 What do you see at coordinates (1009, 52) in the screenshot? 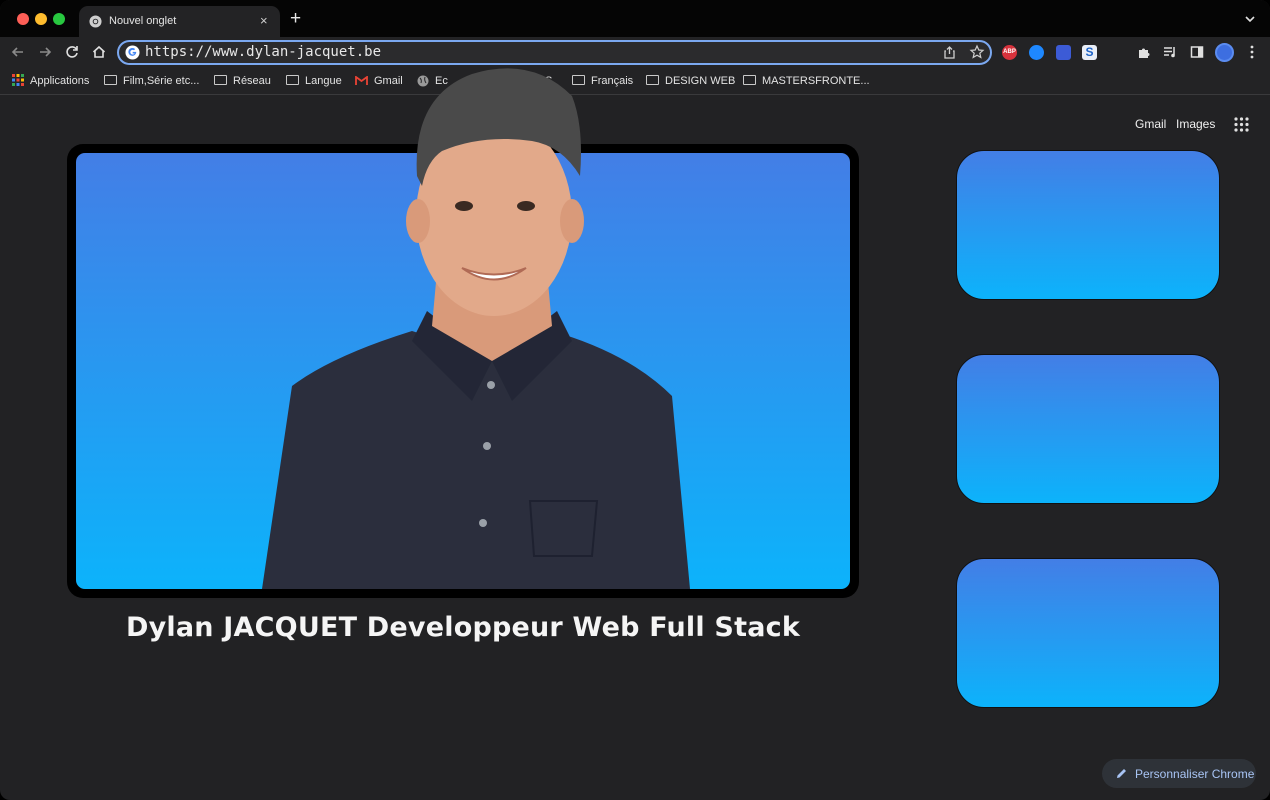
I see `adblock-extension-icon: ABP` at bounding box center [1009, 52].